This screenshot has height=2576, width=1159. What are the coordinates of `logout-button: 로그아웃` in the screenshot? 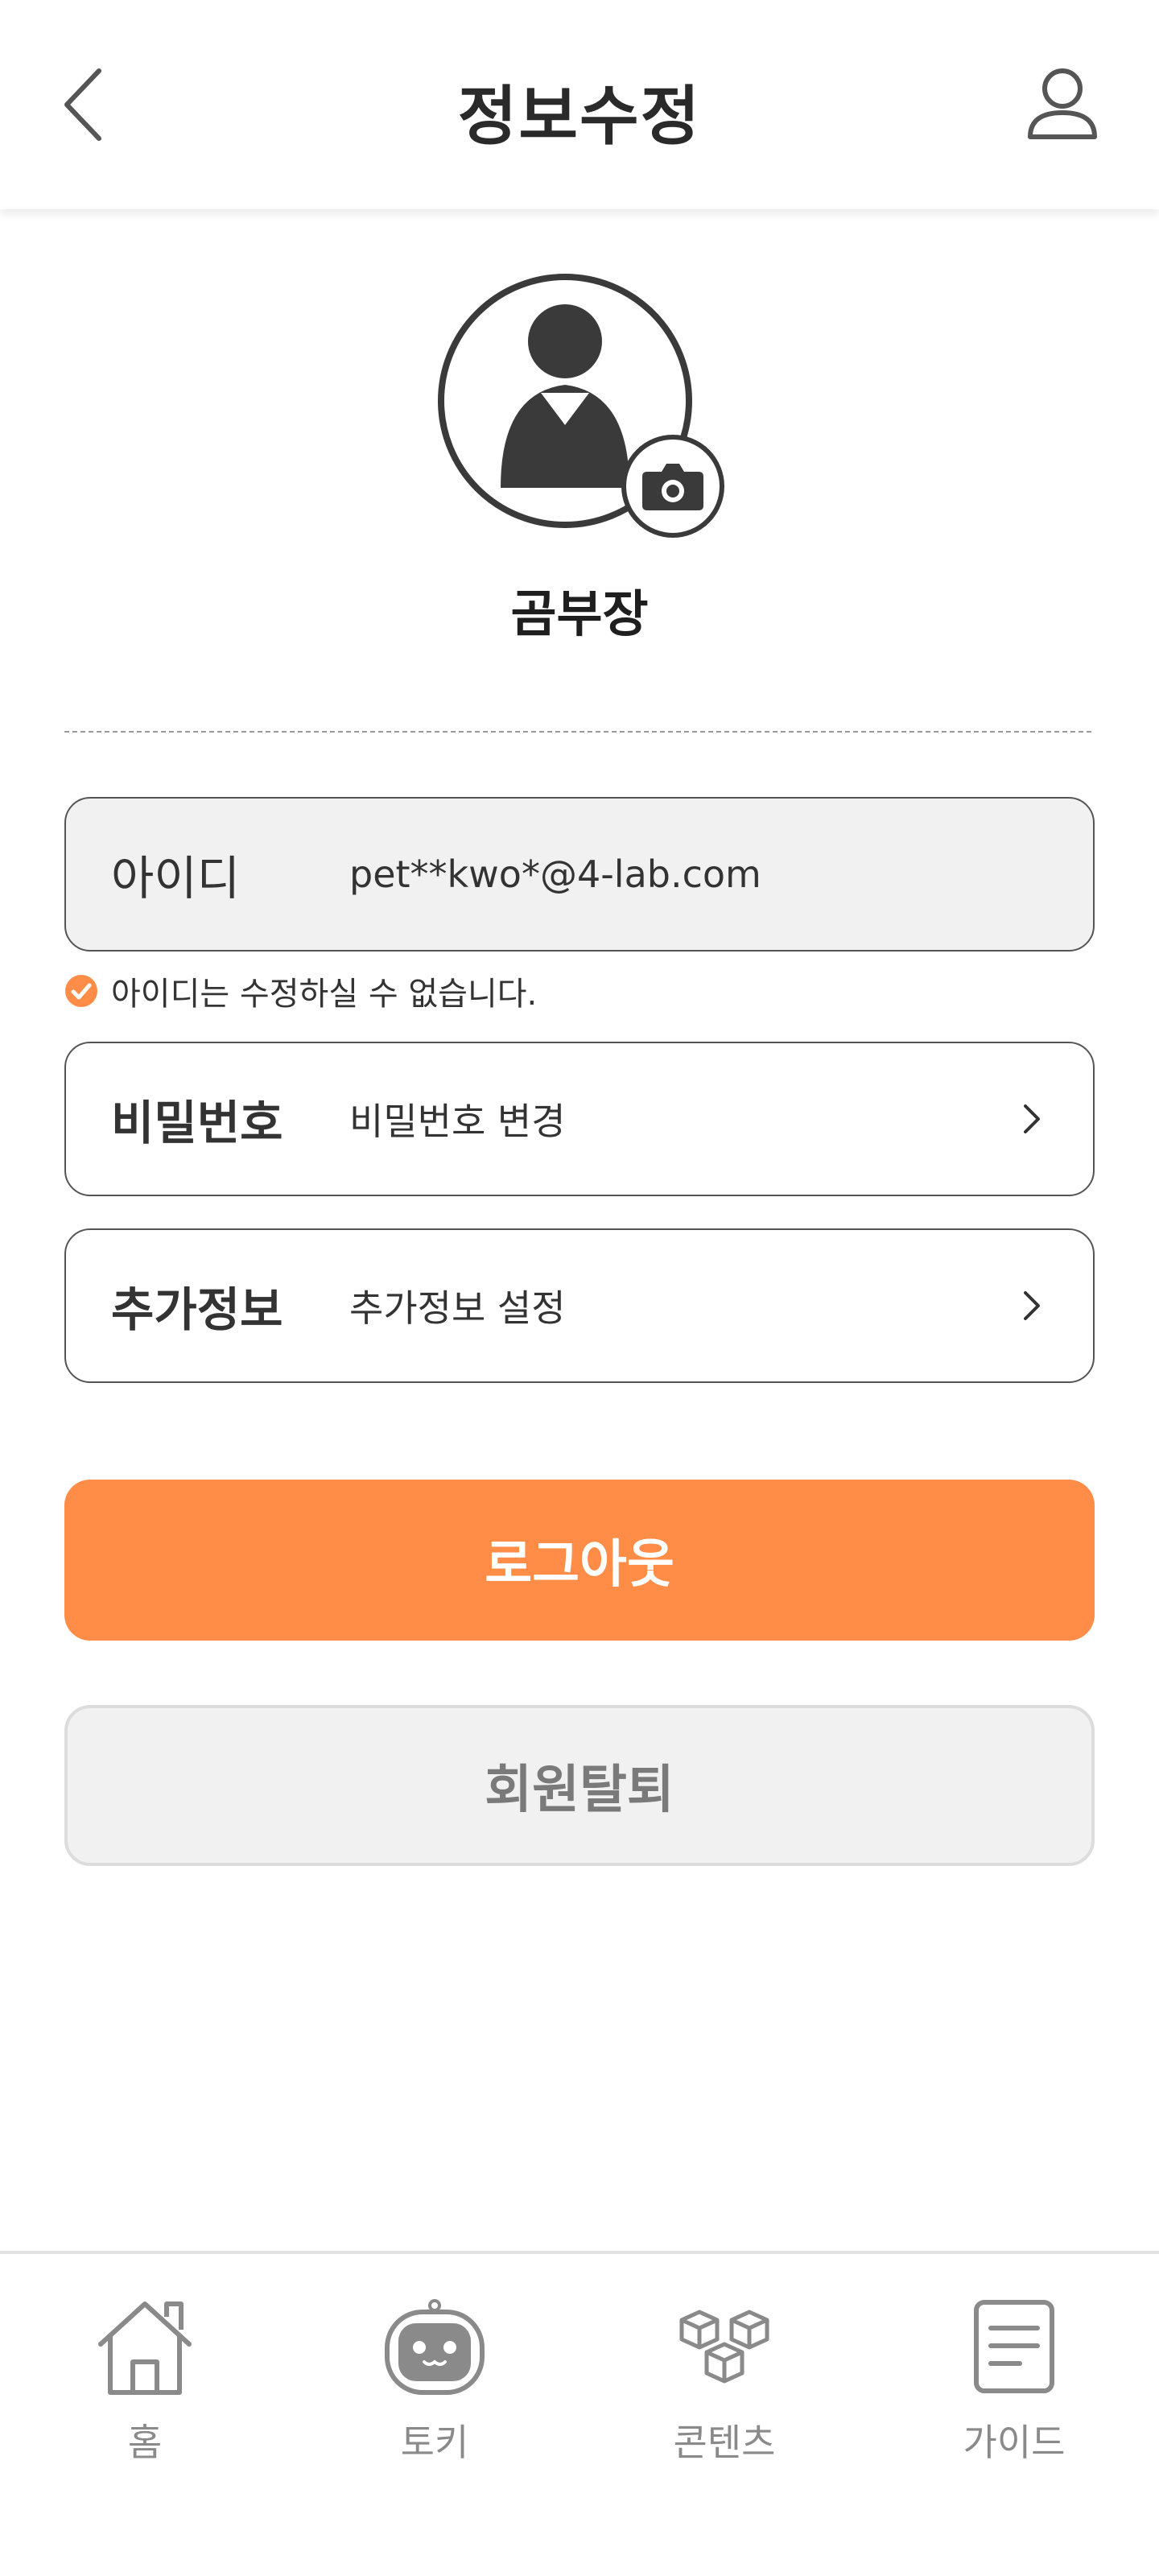 It's located at (579, 1560).